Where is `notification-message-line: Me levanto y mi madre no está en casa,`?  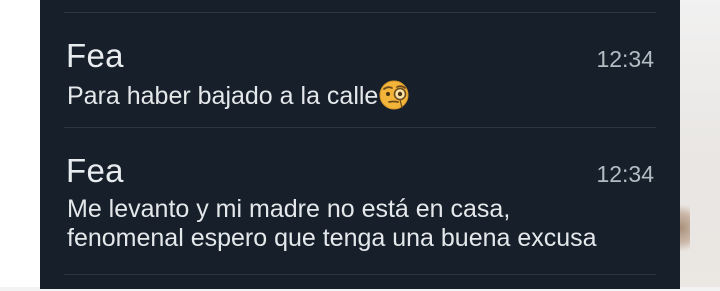 notification-message-line: Me levanto y mi madre no está en casa, is located at coordinates (289, 209).